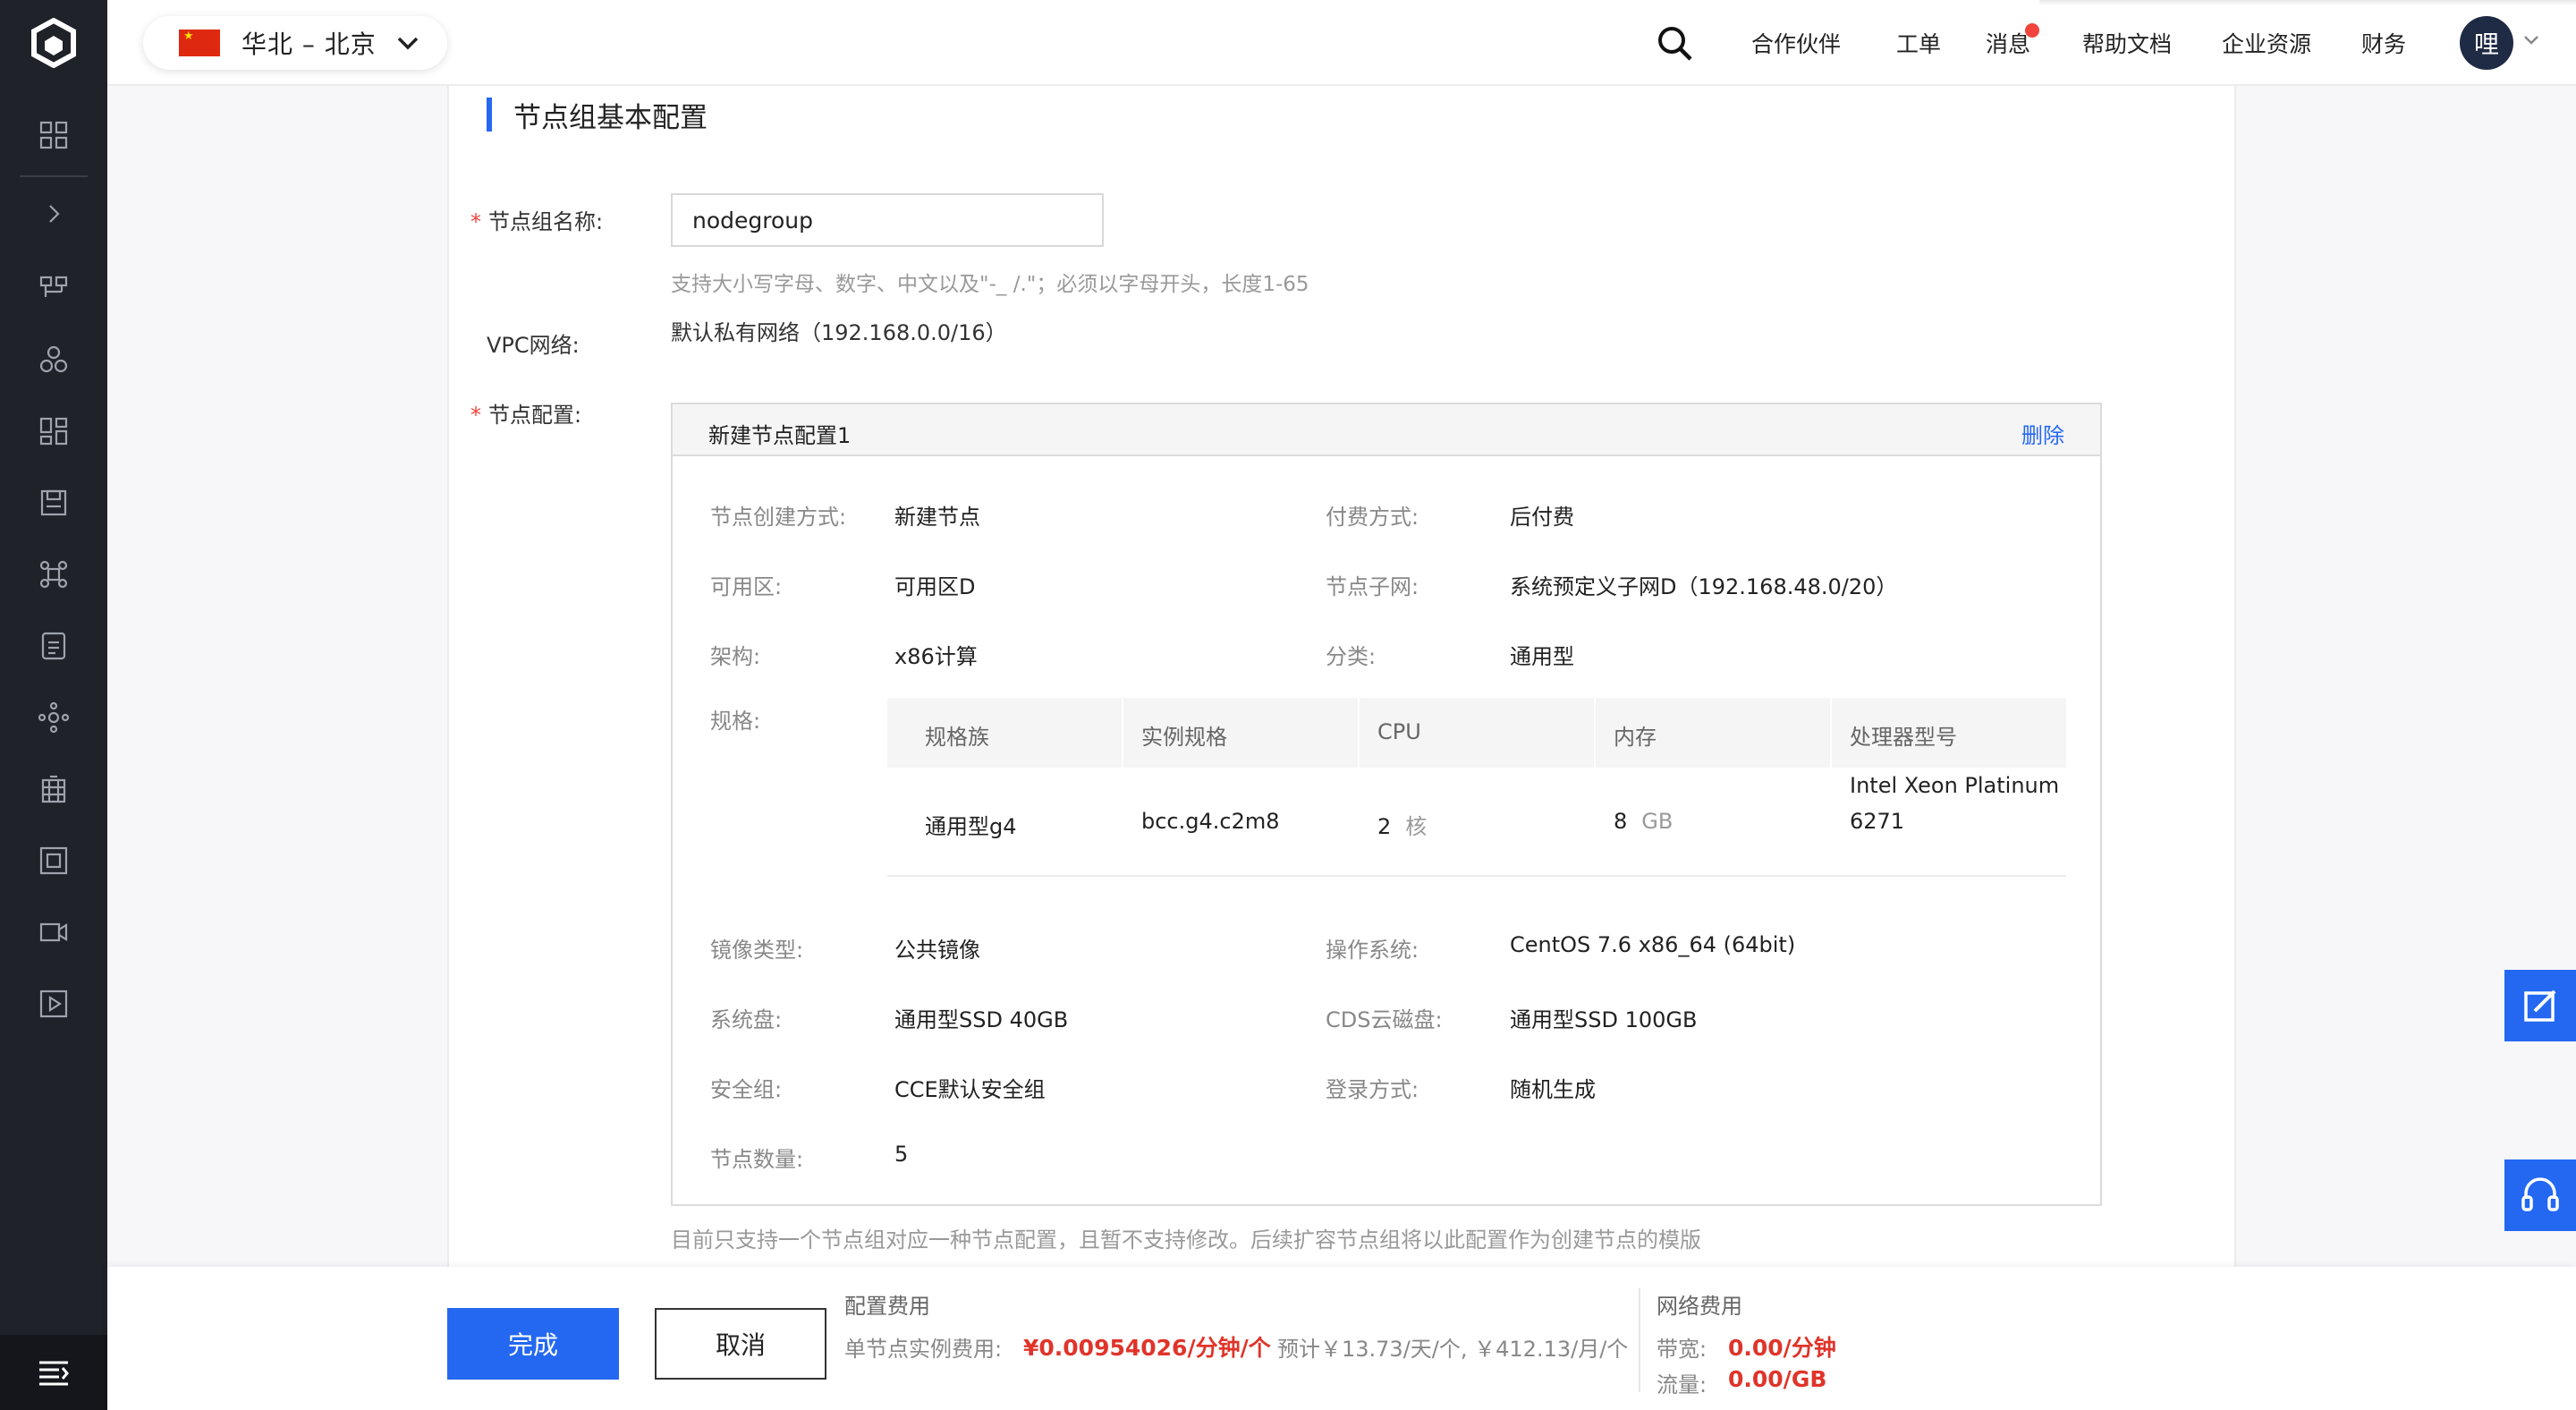 This screenshot has height=1410, width=2576. What do you see at coordinates (2383, 43) in the screenshot?
I see `nav-finance: 财务` at bounding box center [2383, 43].